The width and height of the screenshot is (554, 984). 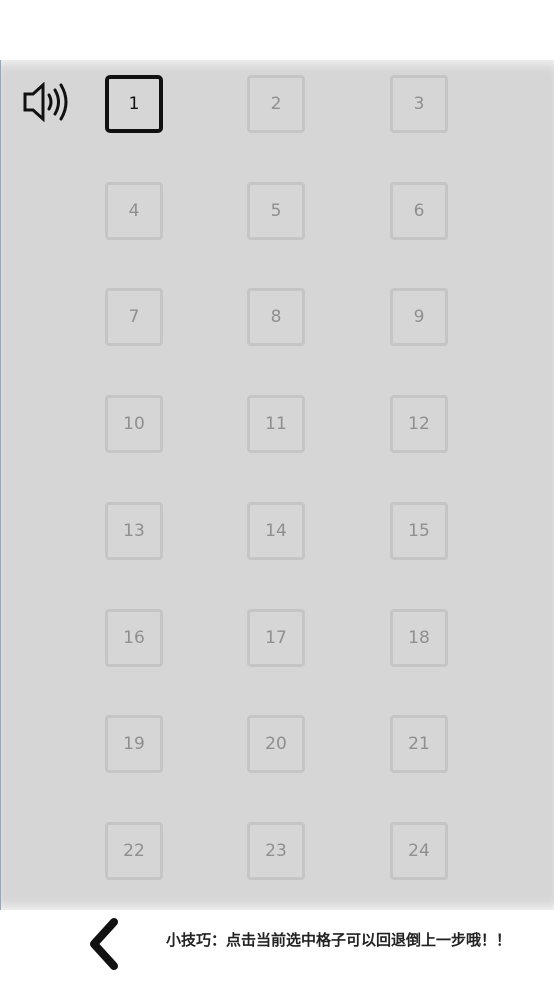 I want to click on level-cell-2: 2, so click(x=276, y=104).